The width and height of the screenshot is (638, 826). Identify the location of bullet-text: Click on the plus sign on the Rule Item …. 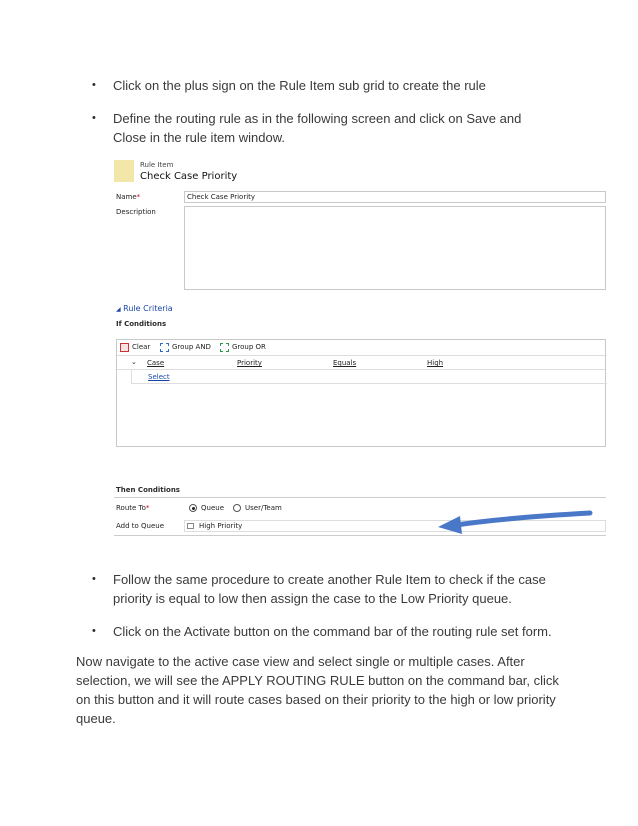
(299, 85).